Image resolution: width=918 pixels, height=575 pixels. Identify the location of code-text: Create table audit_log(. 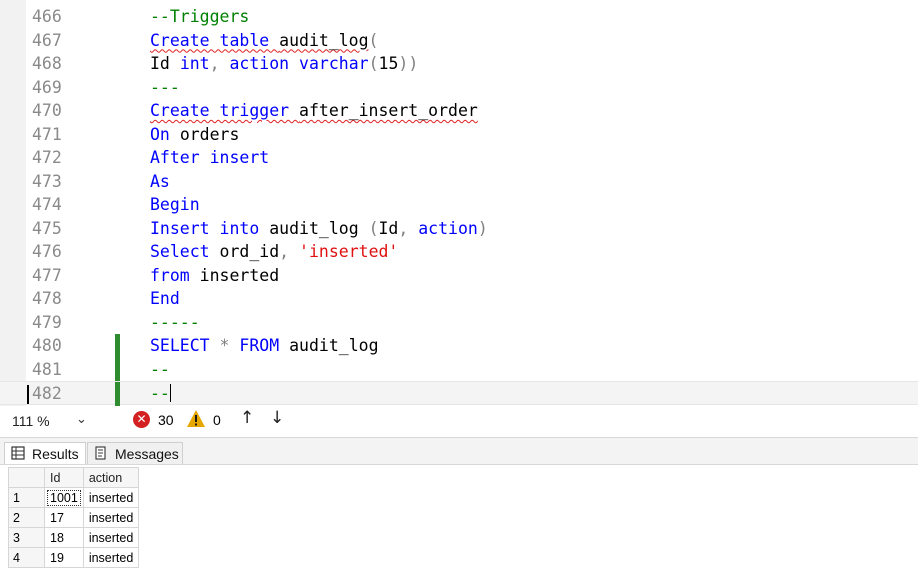
(264, 41).